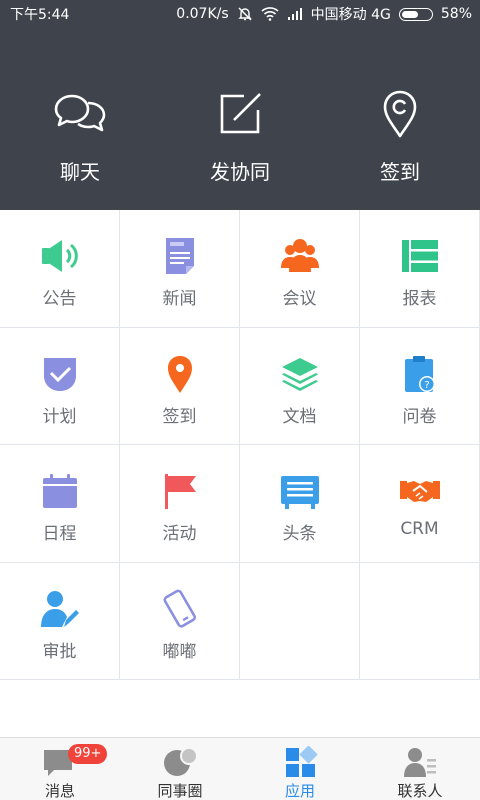 The height and width of the screenshot is (800, 480). I want to click on app-label: 审批, so click(59, 651).